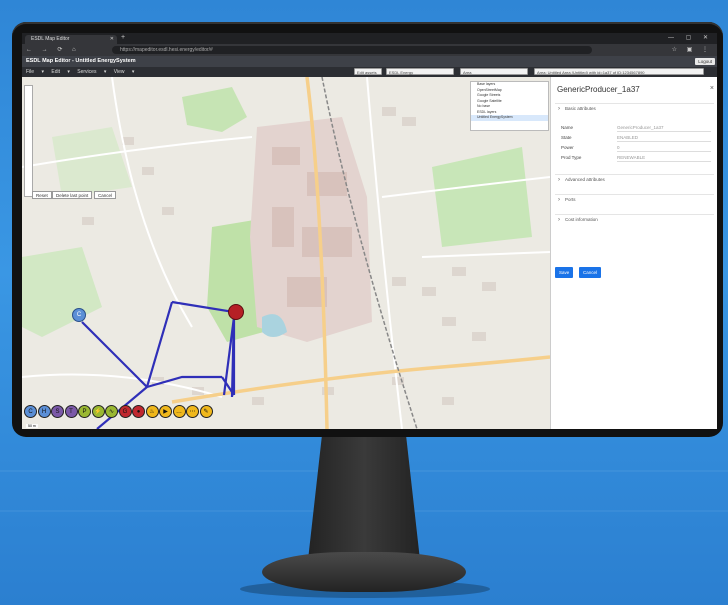  What do you see at coordinates (494, 71) in the screenshot?
I see `area-select: Area` at bounding box center [494, 71].